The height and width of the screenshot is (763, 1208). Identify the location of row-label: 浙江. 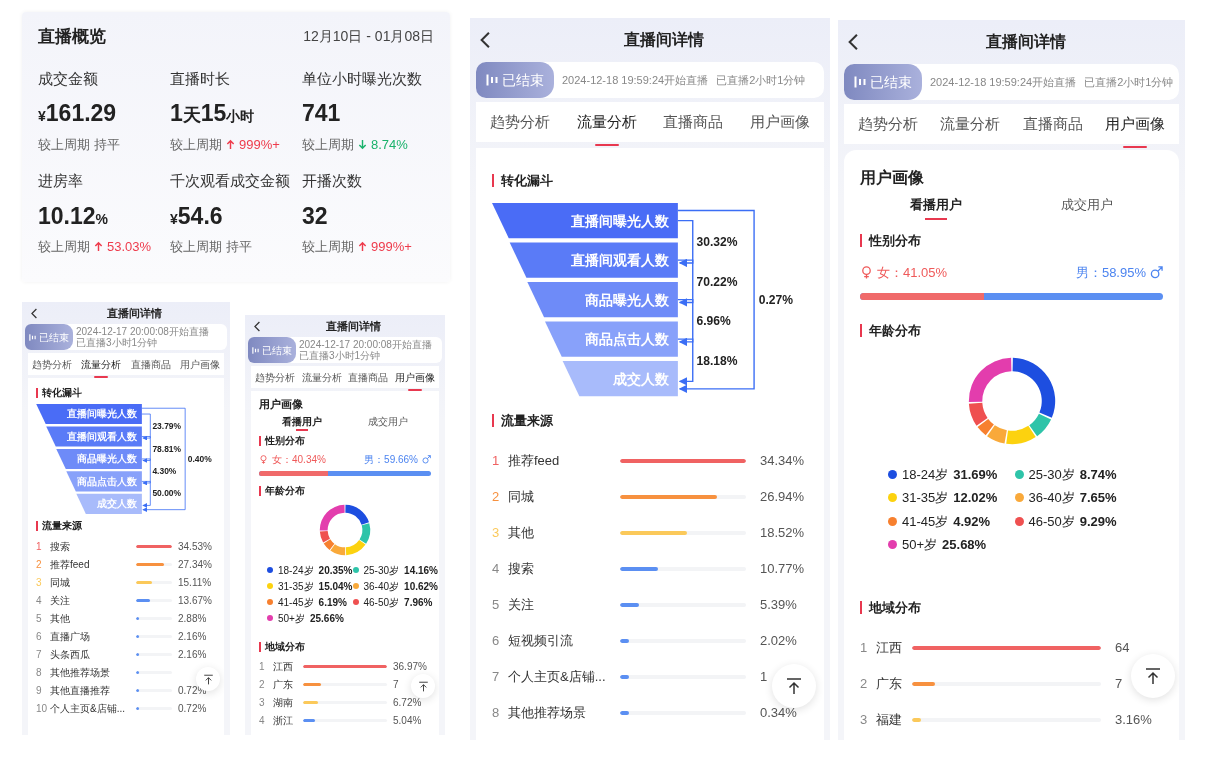
(283, 721).